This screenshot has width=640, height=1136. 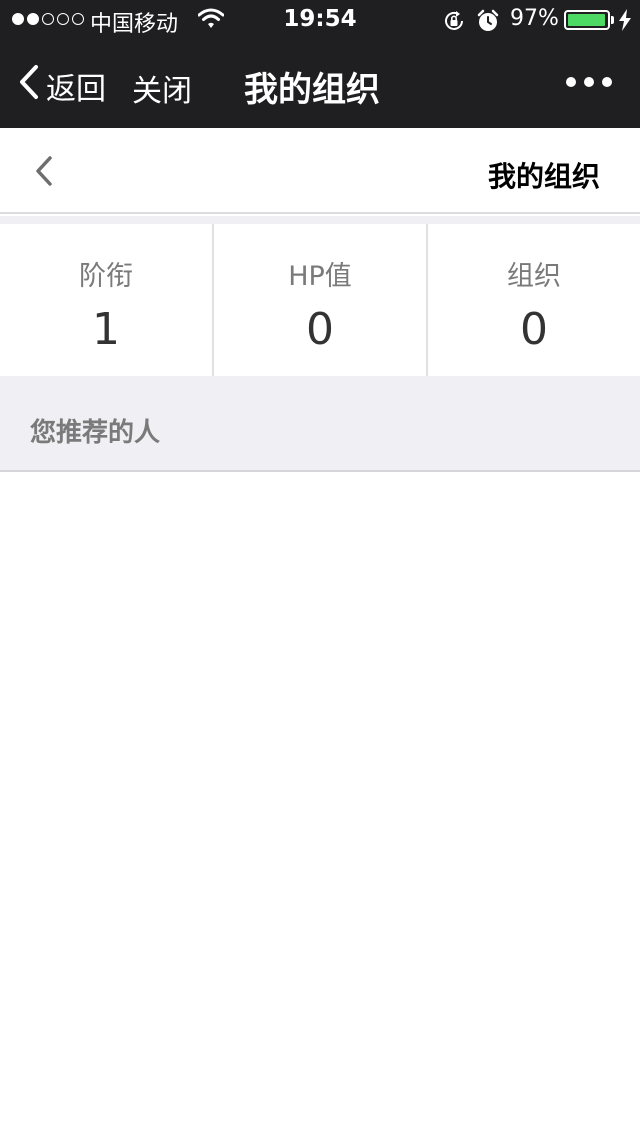 I want to click on more-dots-icon, so click(x=589, y=82).